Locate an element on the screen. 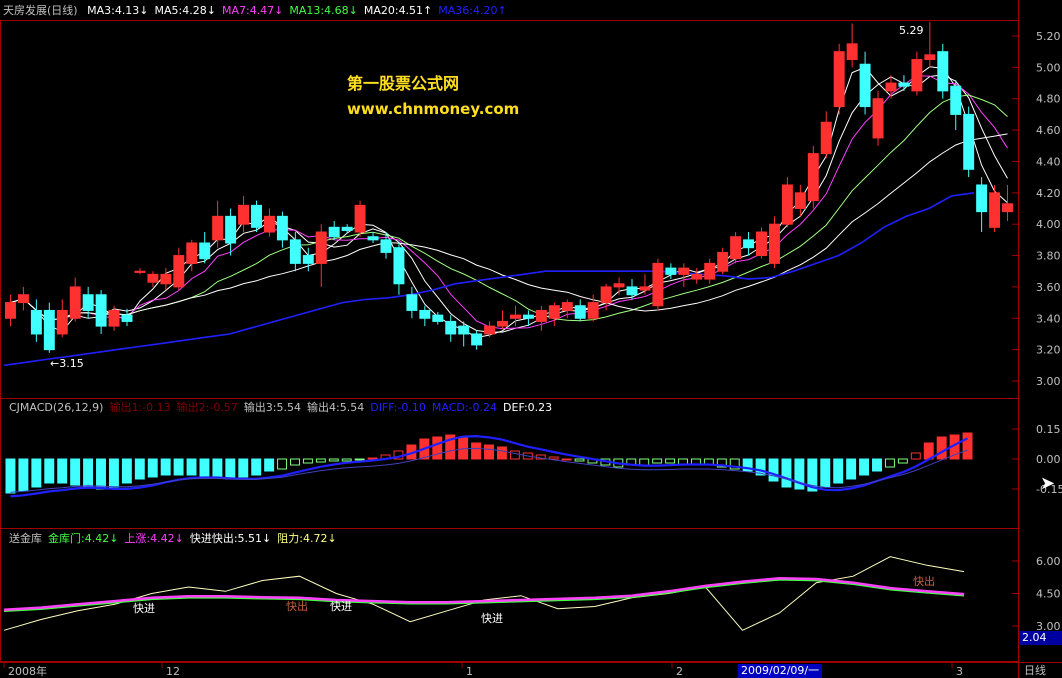  x-tick-label: 2 is located at coordinates (679, 671).